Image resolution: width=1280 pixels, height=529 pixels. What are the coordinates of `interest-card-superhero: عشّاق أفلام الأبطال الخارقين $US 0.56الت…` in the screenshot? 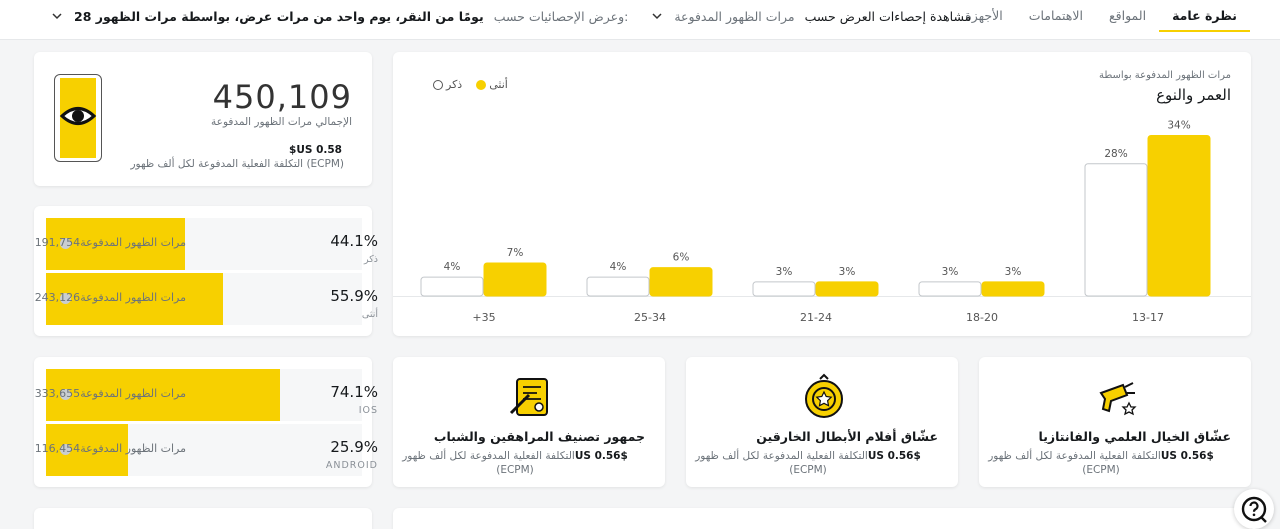 It's located at (822, 422).